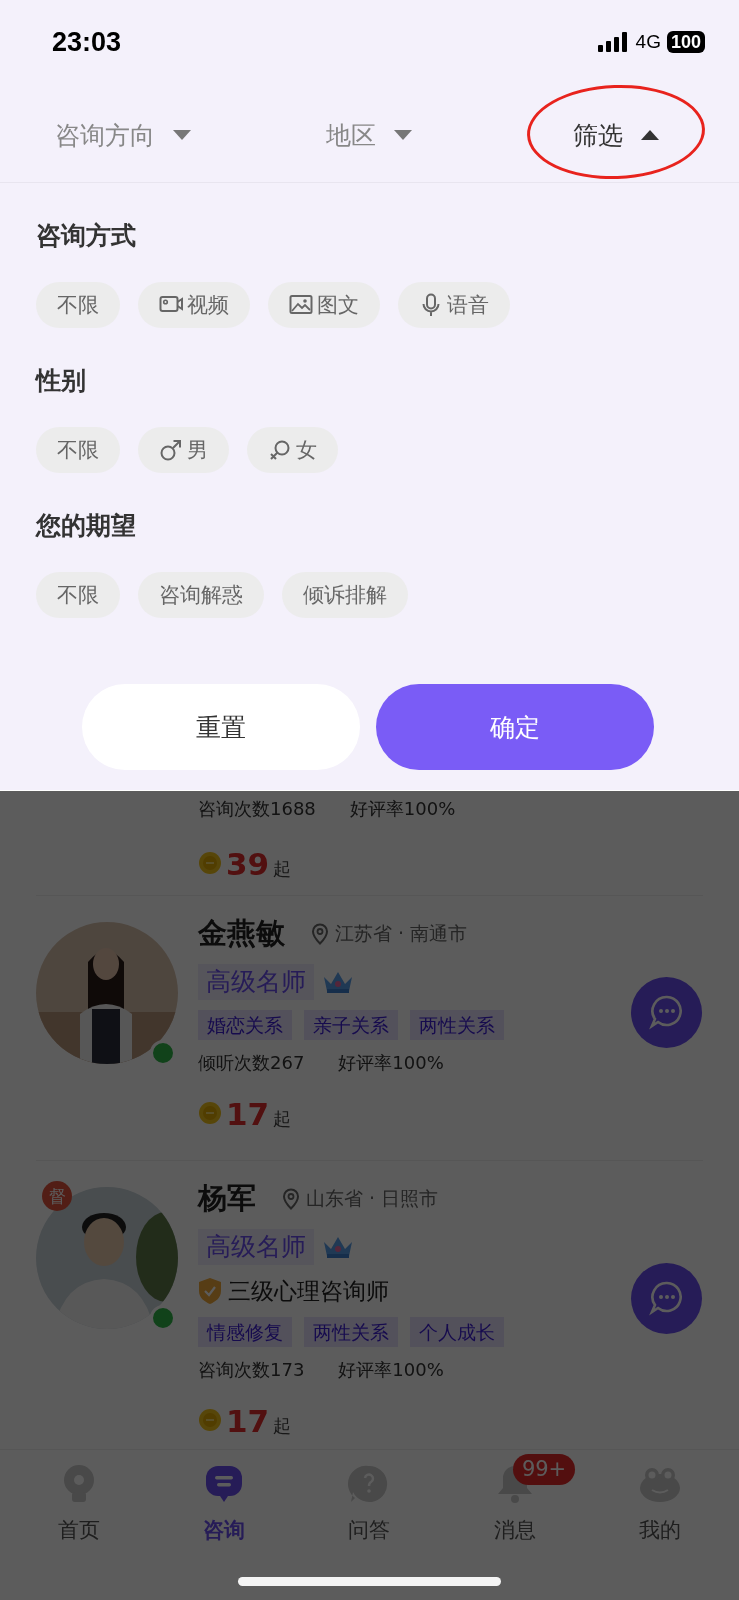 The width and height of the screenshot is (739, 1600). Describe the element at coordinates (308, 1291) in the screenshot. I see `certificate-text: 三级心理咨询师` at that location.